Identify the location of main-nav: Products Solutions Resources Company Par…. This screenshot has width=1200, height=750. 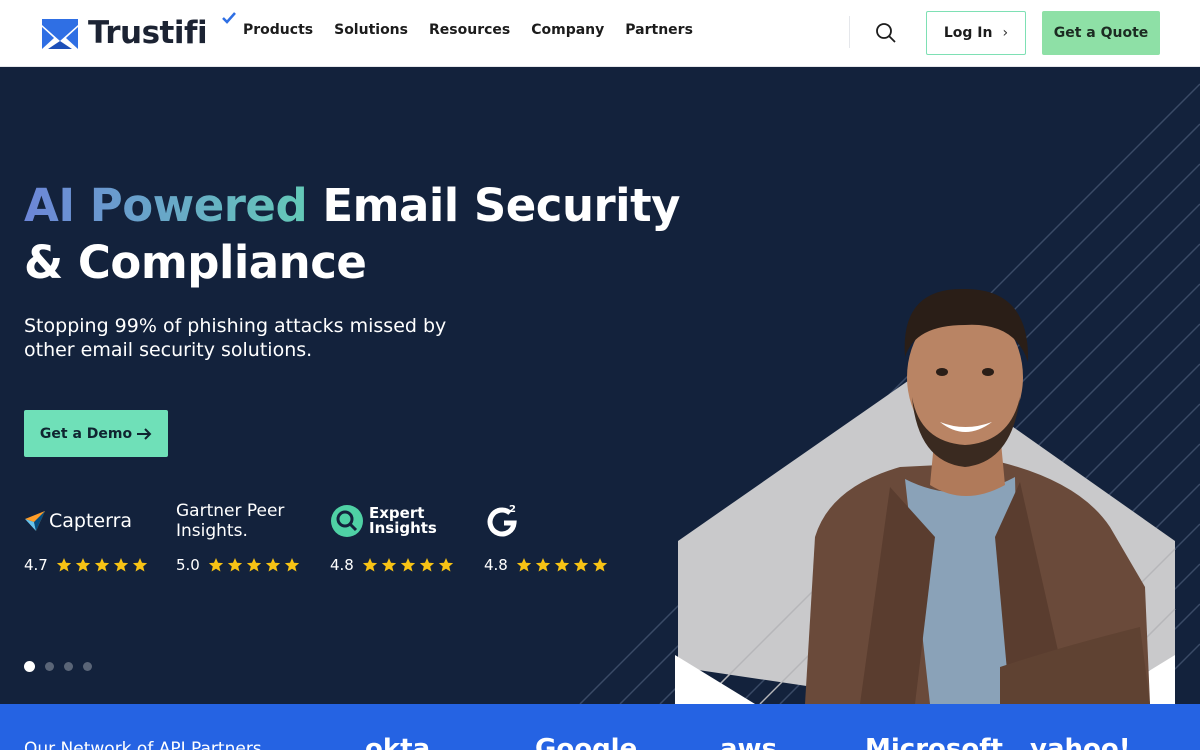
(468, 30).